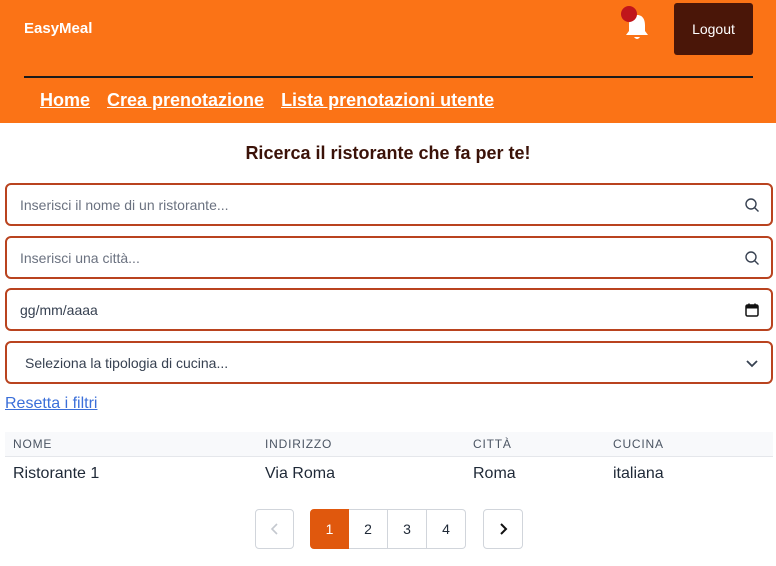 This screenshot has height=566, width=776. I want to click on cell-indirizzo: Via Roma, so click(300, 473).